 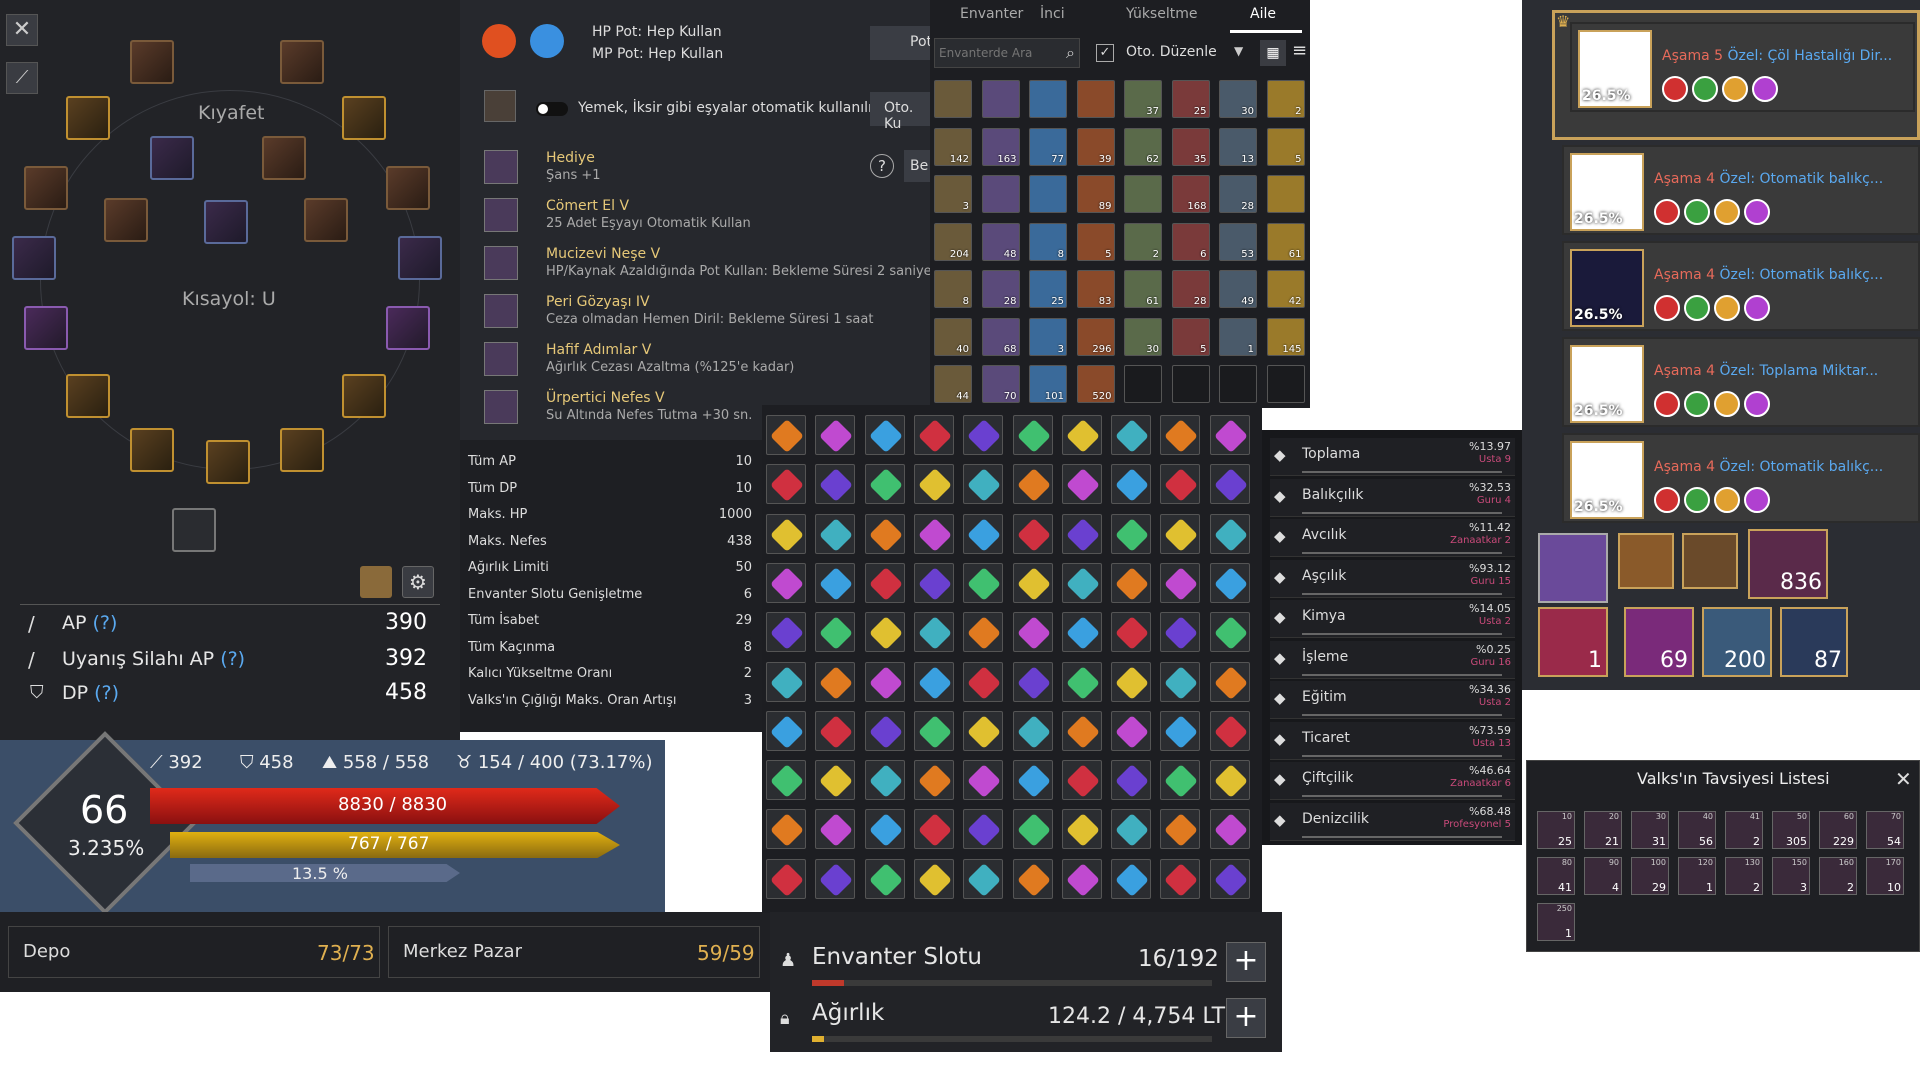 I want to click on inventory-slot: 53, so click(x=1238, y=241).